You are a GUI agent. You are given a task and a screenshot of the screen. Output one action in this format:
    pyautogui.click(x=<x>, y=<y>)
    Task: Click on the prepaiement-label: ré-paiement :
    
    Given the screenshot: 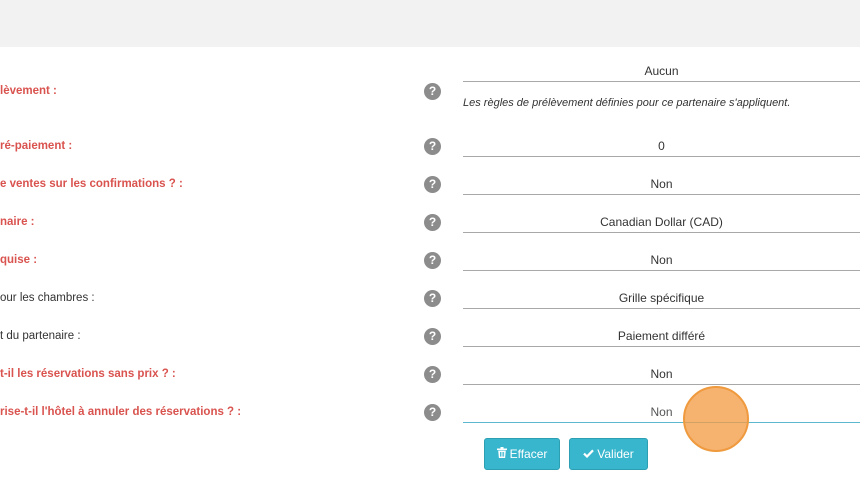 What is the action you would take?
    pyautogui.click(x=36, y=146)
    